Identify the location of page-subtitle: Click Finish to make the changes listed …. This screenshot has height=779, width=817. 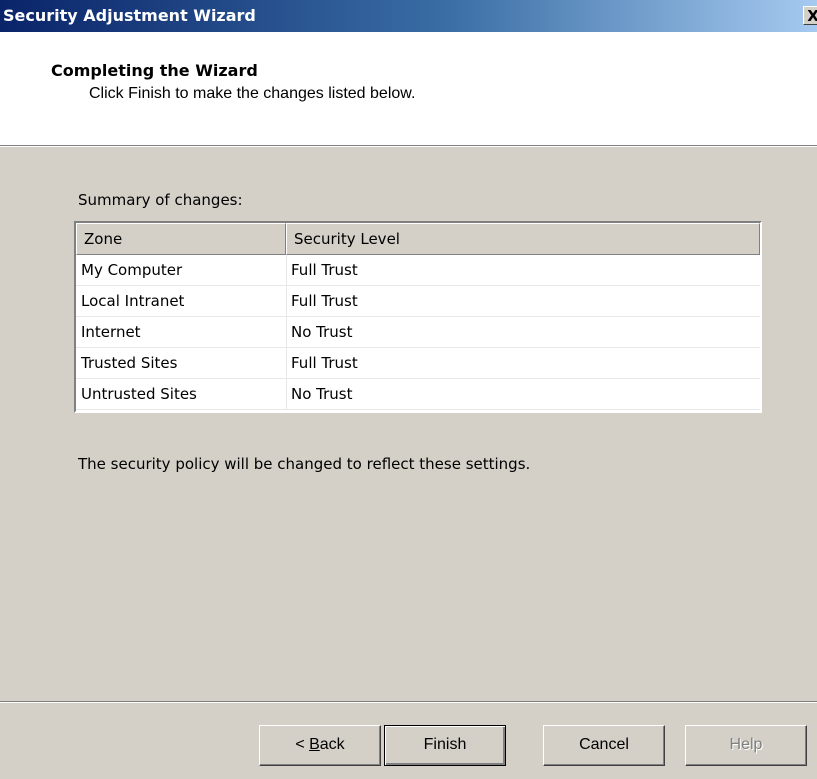
(252, 93).